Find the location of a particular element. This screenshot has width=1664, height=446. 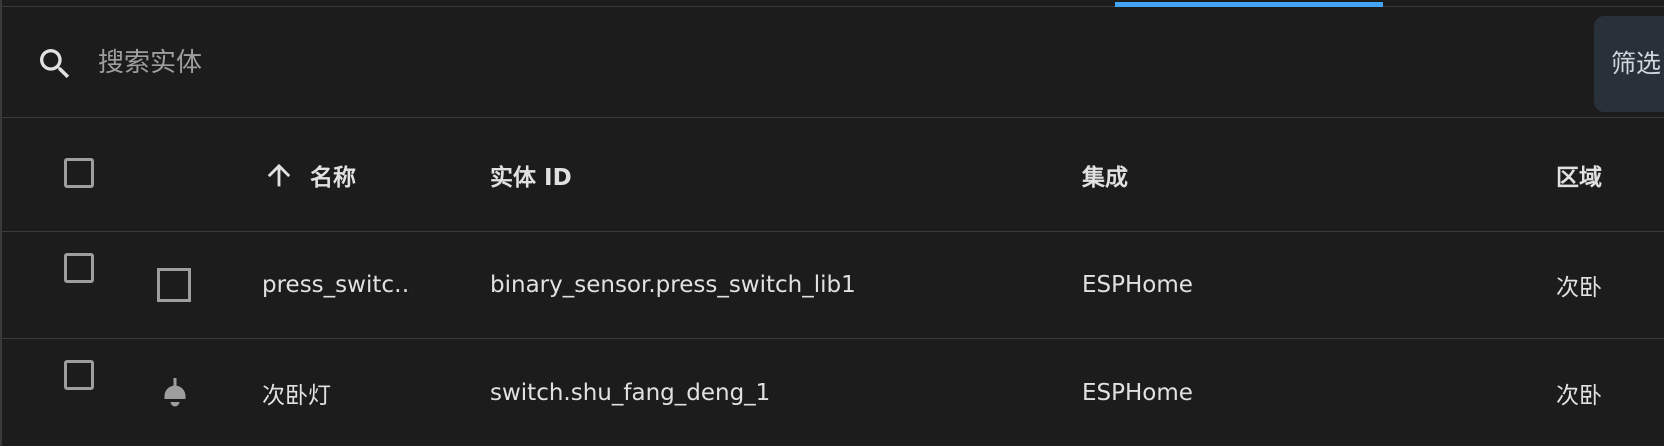

column-header-area-label: 区域 is located at coordinates (1579, 177).